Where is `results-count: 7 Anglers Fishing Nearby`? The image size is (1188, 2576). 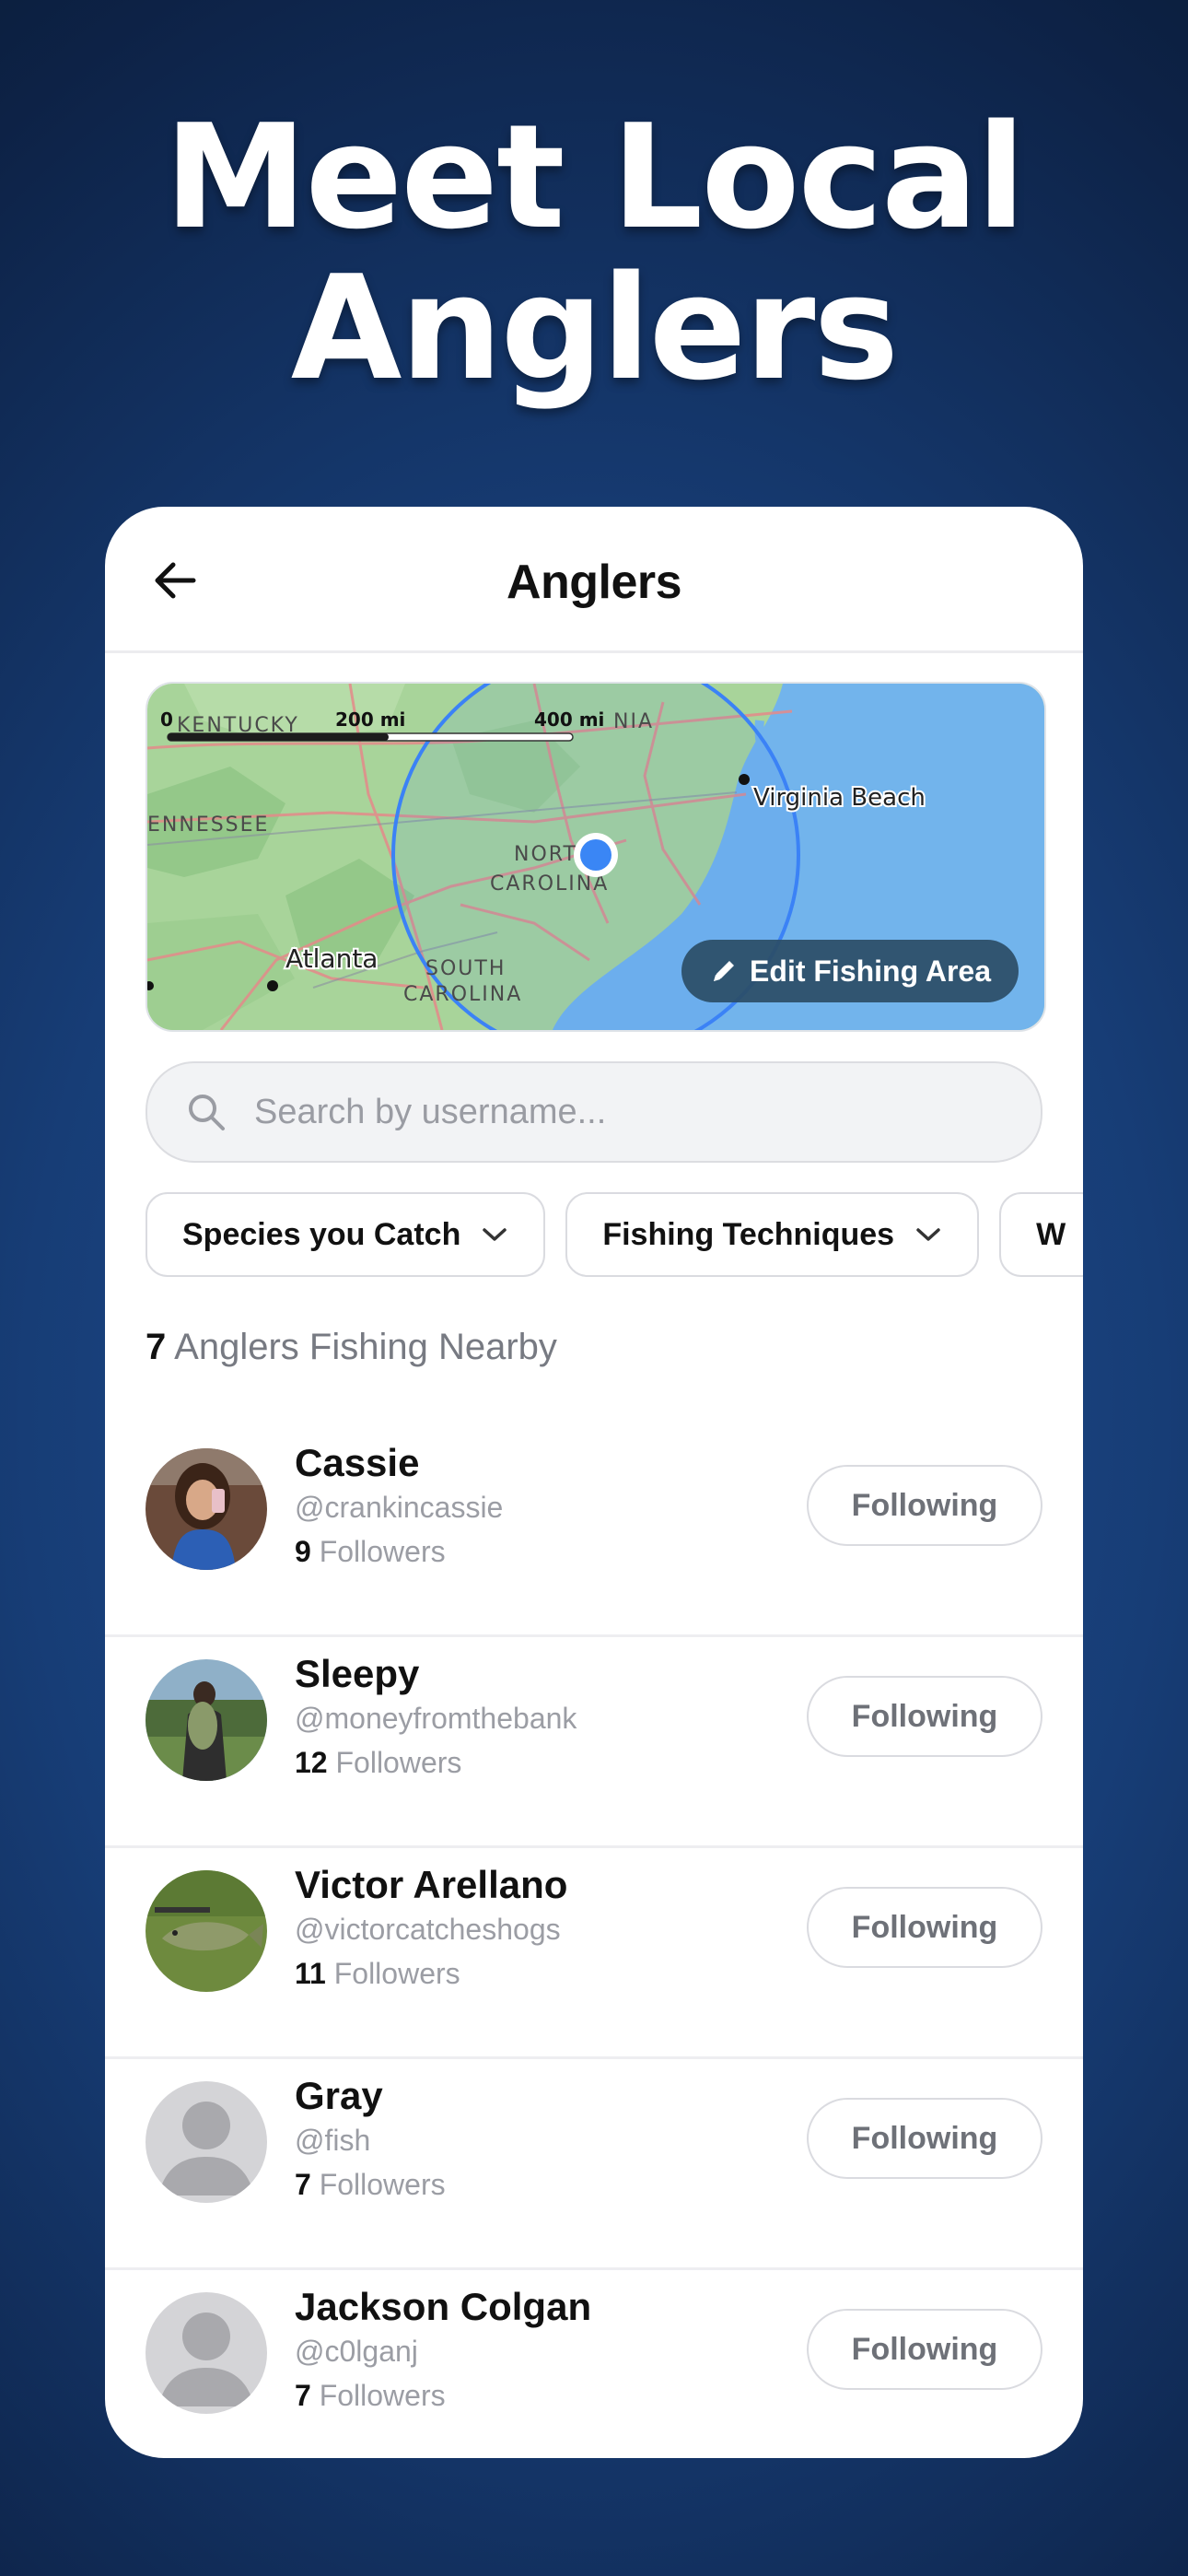
results-count: 7 Anglers Fishing Nearby is located at coordinates (352, 1347).